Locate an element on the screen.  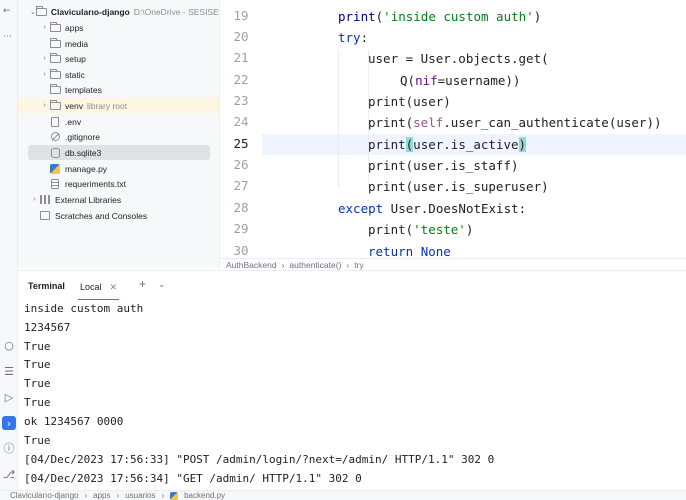
scratches-icon is located at coordinates (45, 216).